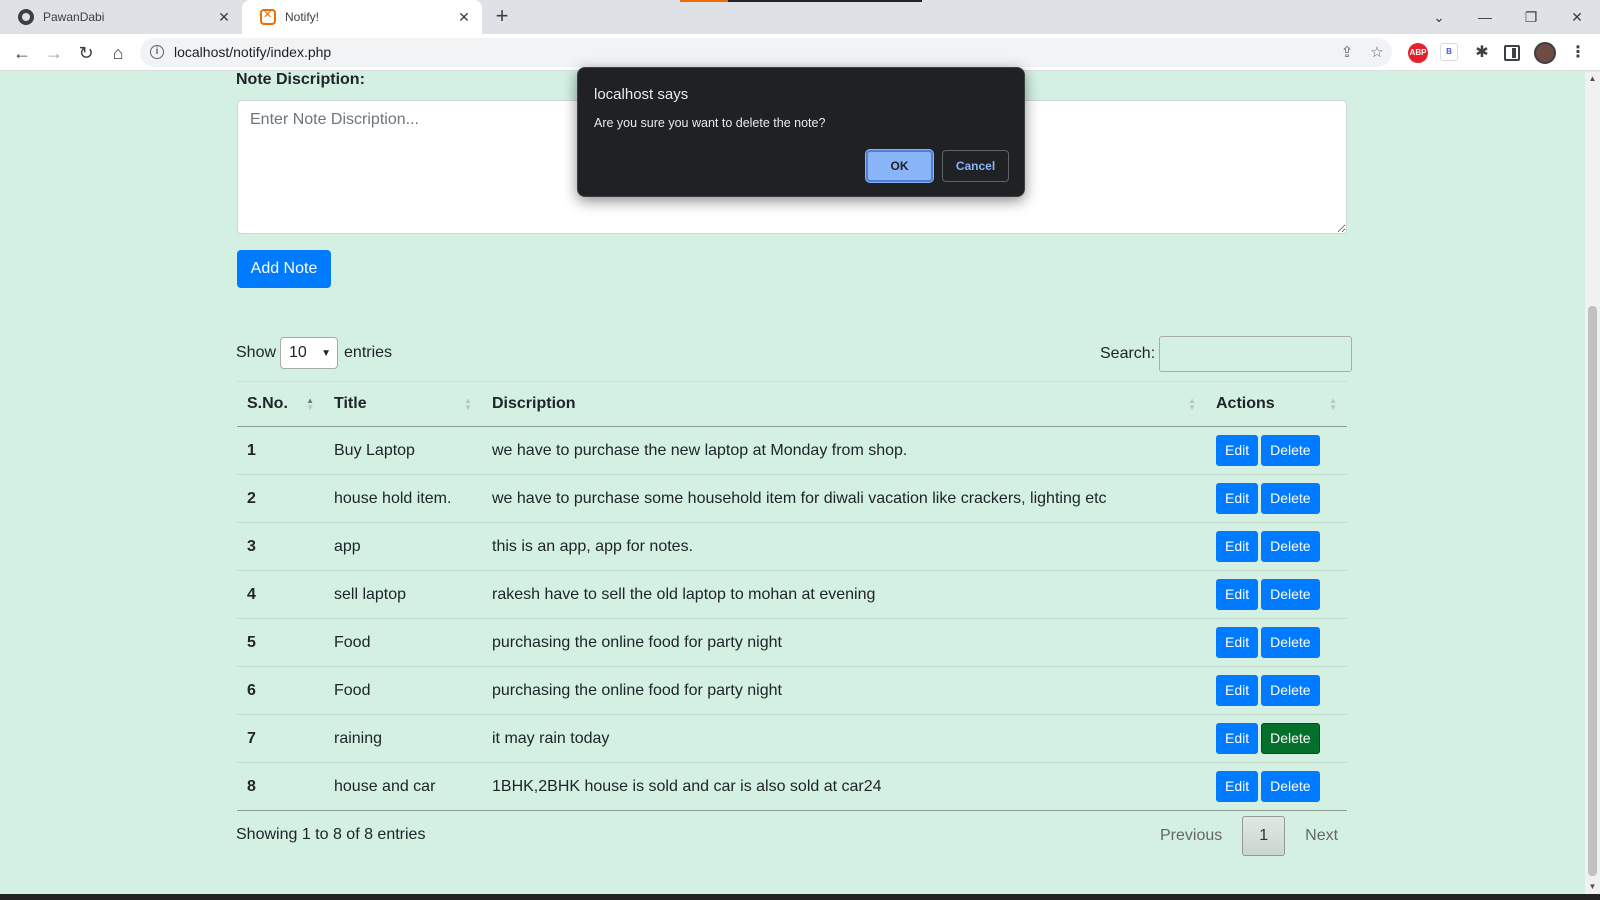  Describe the element at coordinates (403, 594) in the screenshot. I see `row-title: sell laptop` at that location.